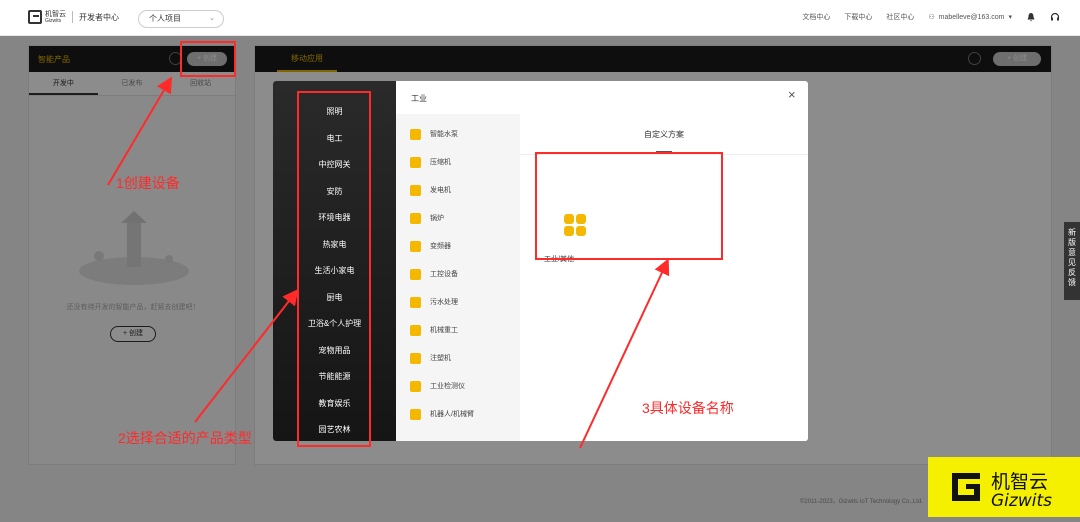 Image resolution: width=1080 pixels, height=522 pixels. Describe the element at coordinates (185, 438) in the screenshot. I see `annotation-step2: 2选择合适的产品类型` at that location.